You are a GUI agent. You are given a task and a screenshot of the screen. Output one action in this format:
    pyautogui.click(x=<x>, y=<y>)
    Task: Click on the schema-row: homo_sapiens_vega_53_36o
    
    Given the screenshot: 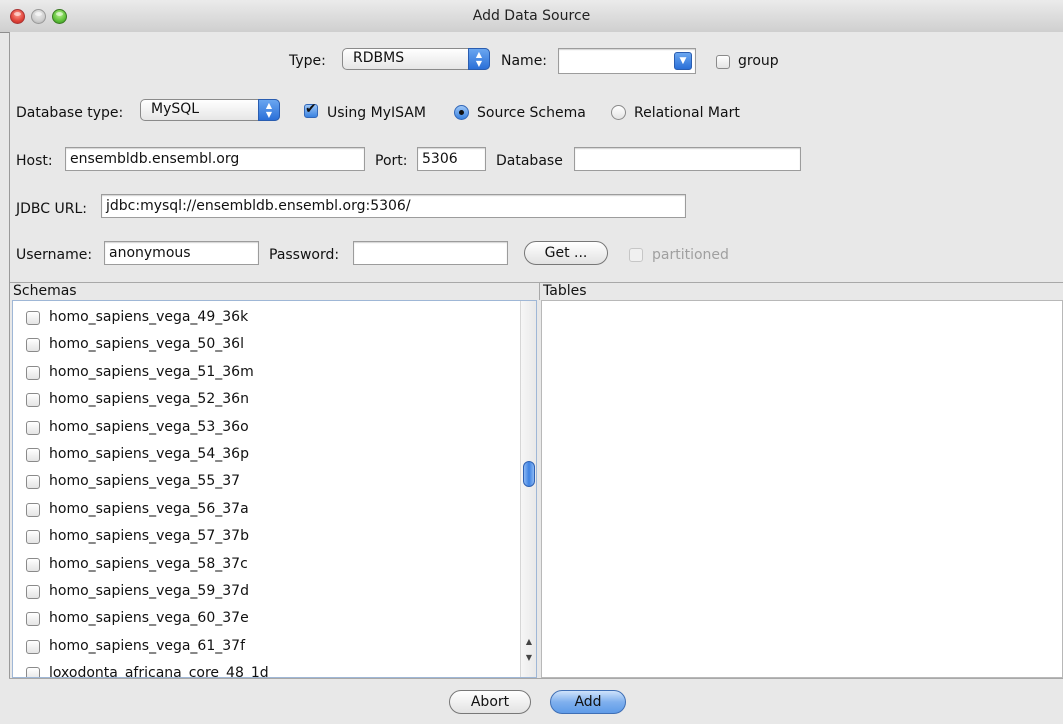 What is the action you would take?
    pyautogui.click(x=274, y=428)
    